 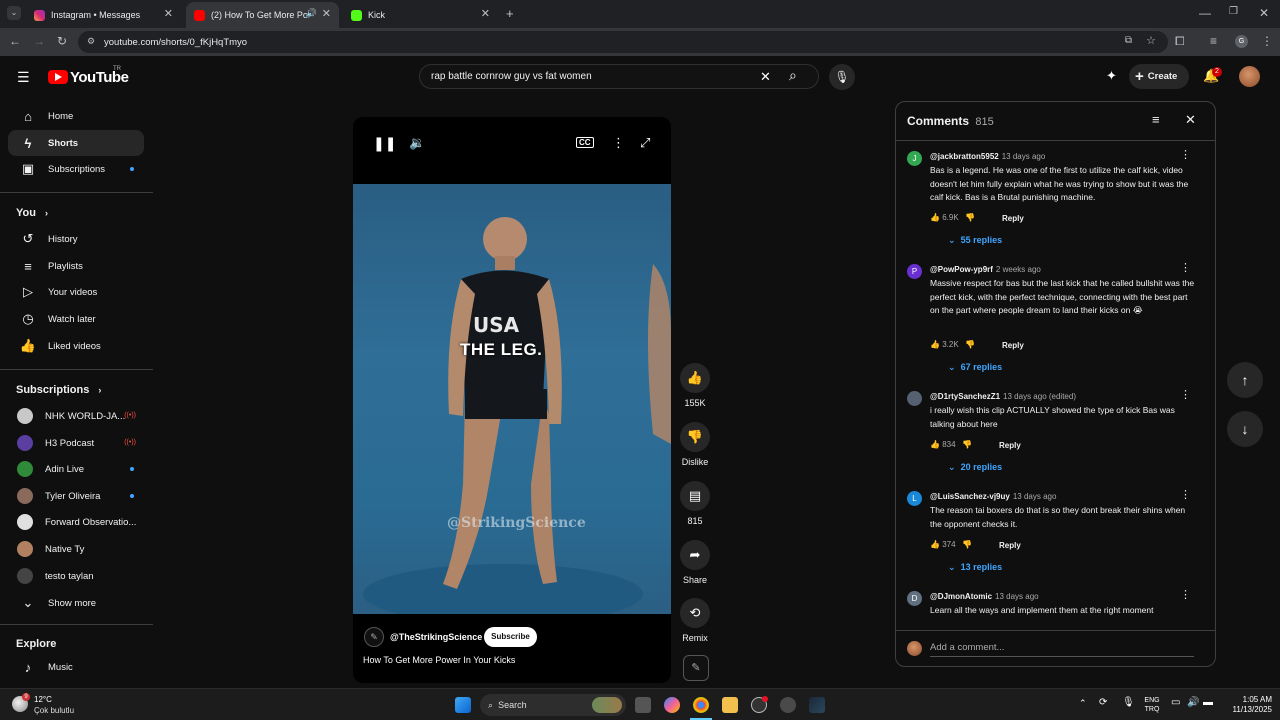 I want to click on volume-icon: 🔉, so click(x=417, y=143).